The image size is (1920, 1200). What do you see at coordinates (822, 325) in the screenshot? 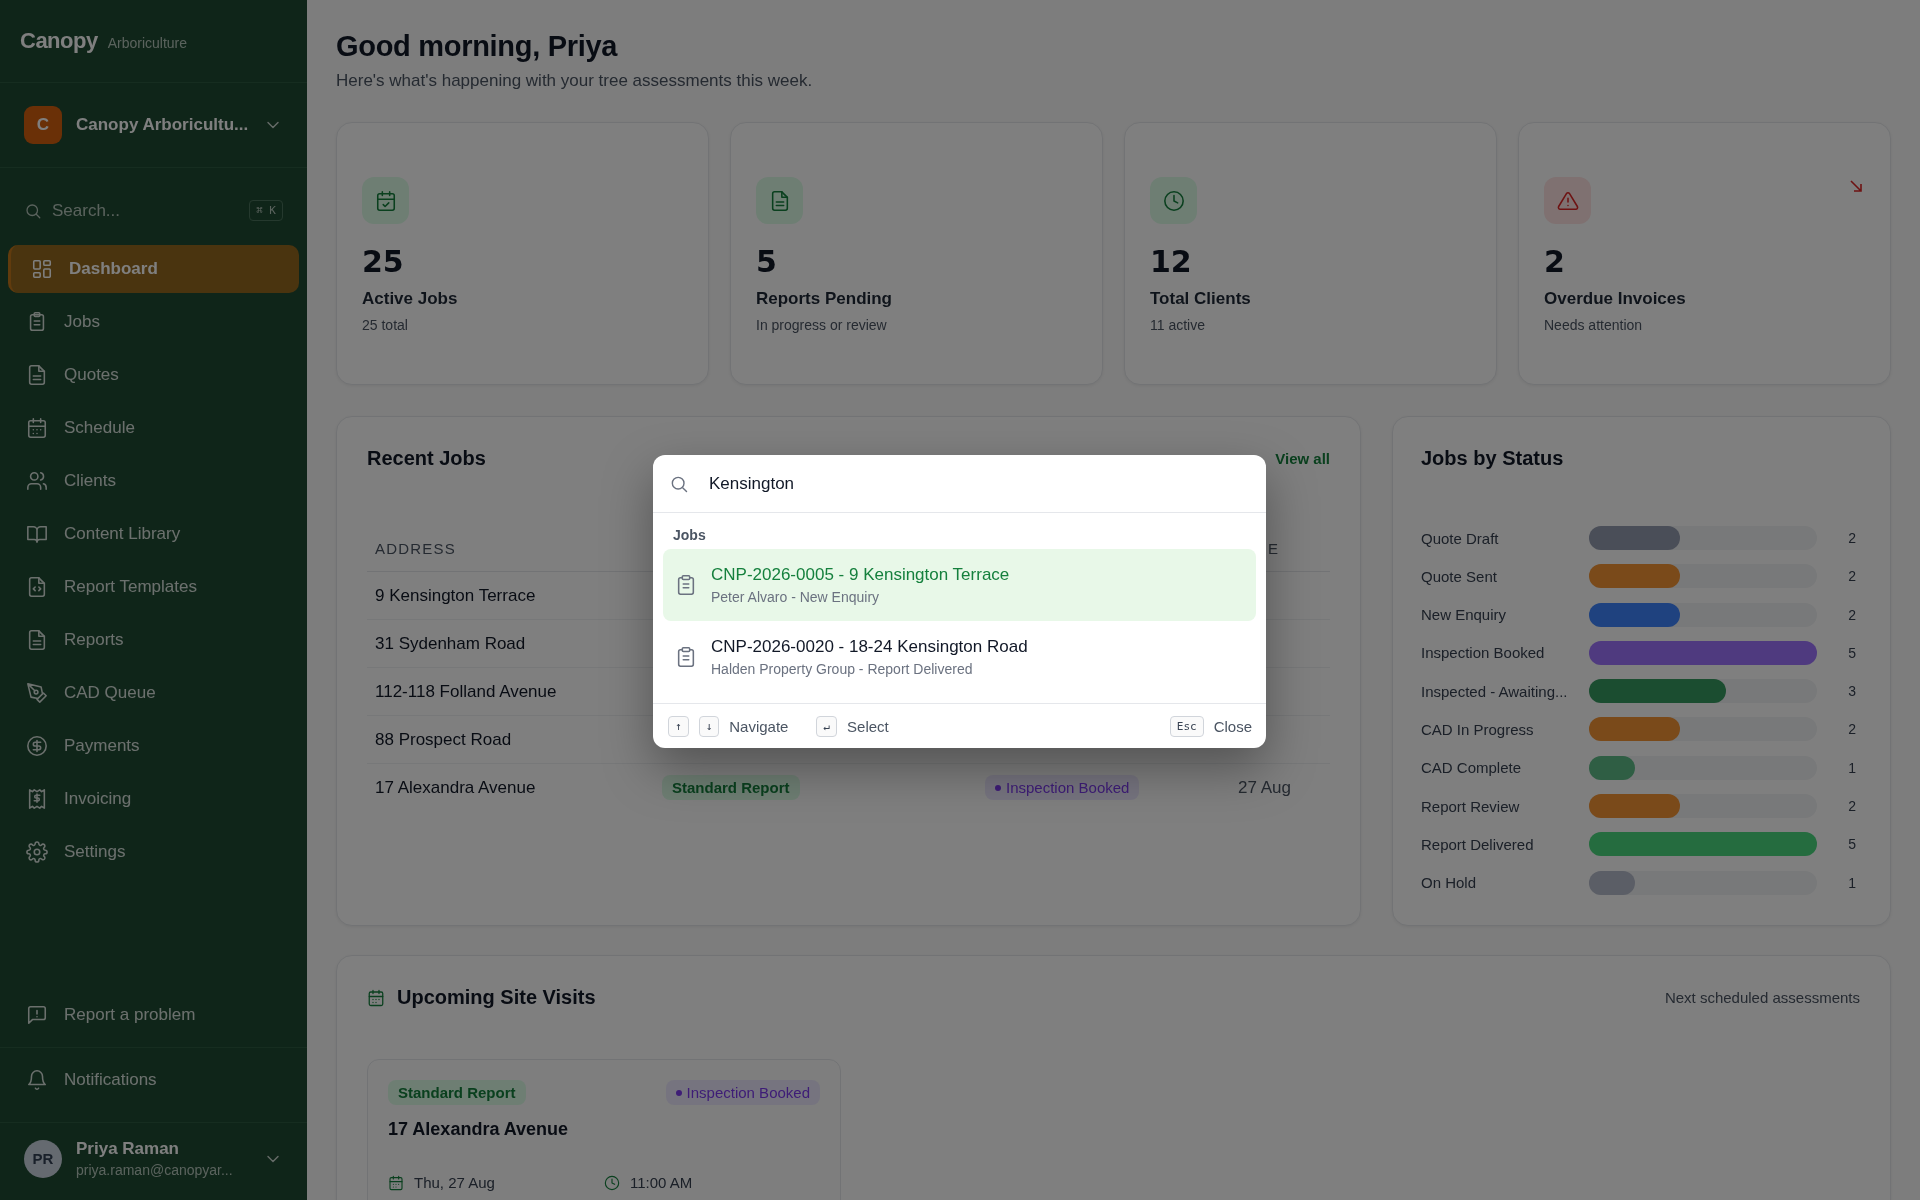
I see `stat-note: In progress or review` at bounding box center [822, 325].